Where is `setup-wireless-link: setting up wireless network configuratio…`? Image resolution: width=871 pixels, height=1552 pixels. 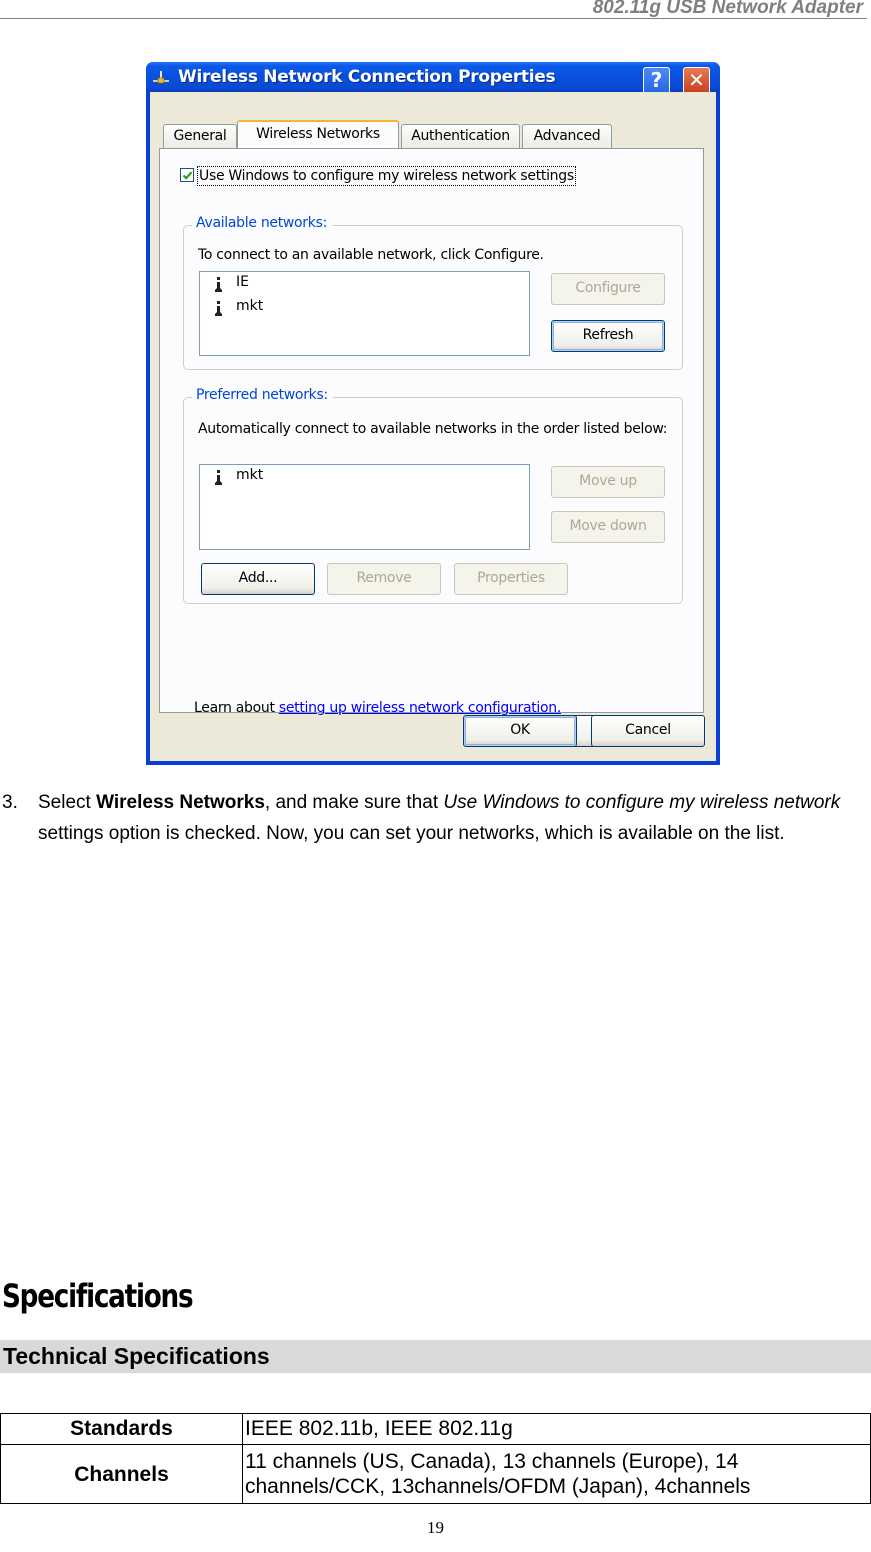
setup-wireless-link: setting up wireless network configuratio… is located at coordinates (420, 708).